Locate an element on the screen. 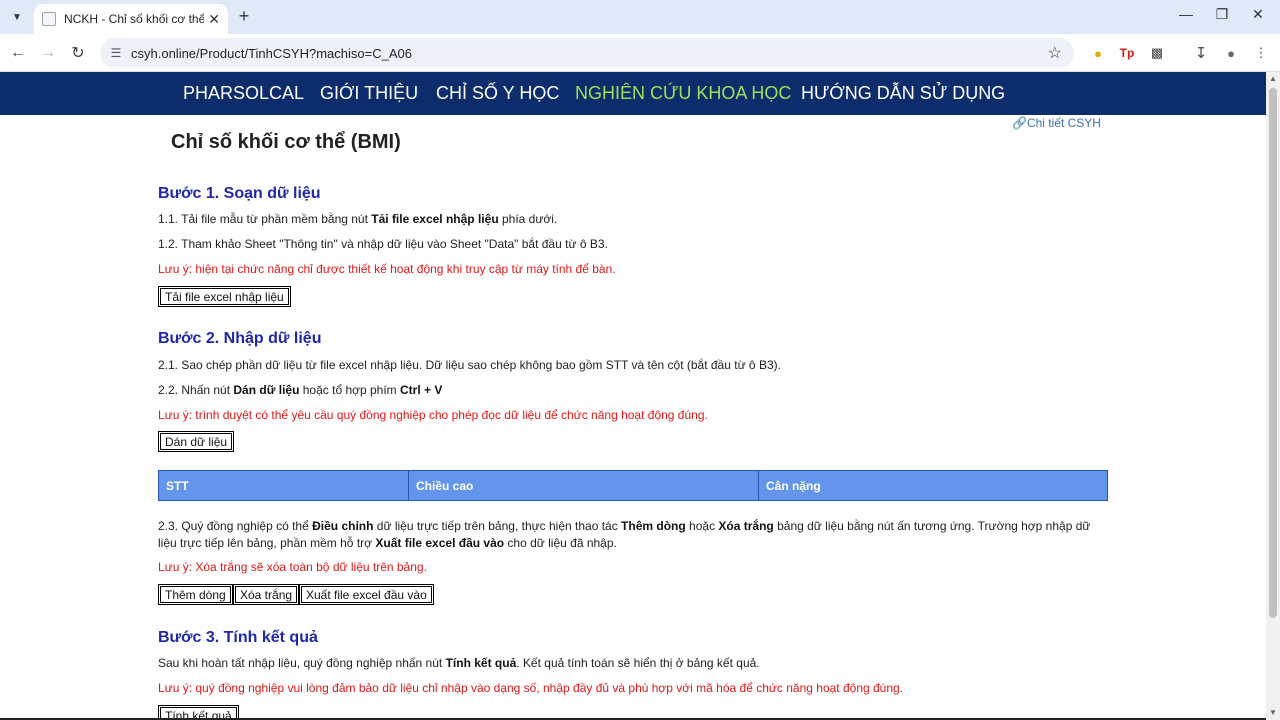 The height and width of the screenshot is (720, 1280). tab-search-chevron-icon: ▼ is located at coordinates (17, 17).